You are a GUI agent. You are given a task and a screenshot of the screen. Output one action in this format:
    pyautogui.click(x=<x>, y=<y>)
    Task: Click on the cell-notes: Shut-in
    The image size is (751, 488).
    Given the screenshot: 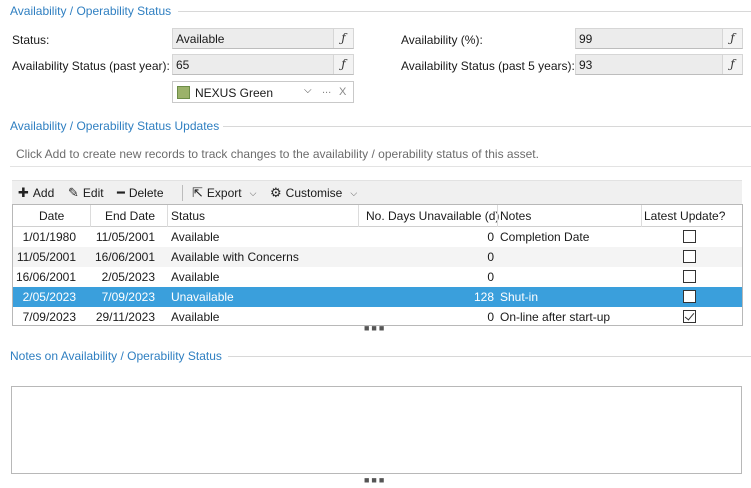 What is the action you would take?
    pyautogui.click(x=519, y=297)
    